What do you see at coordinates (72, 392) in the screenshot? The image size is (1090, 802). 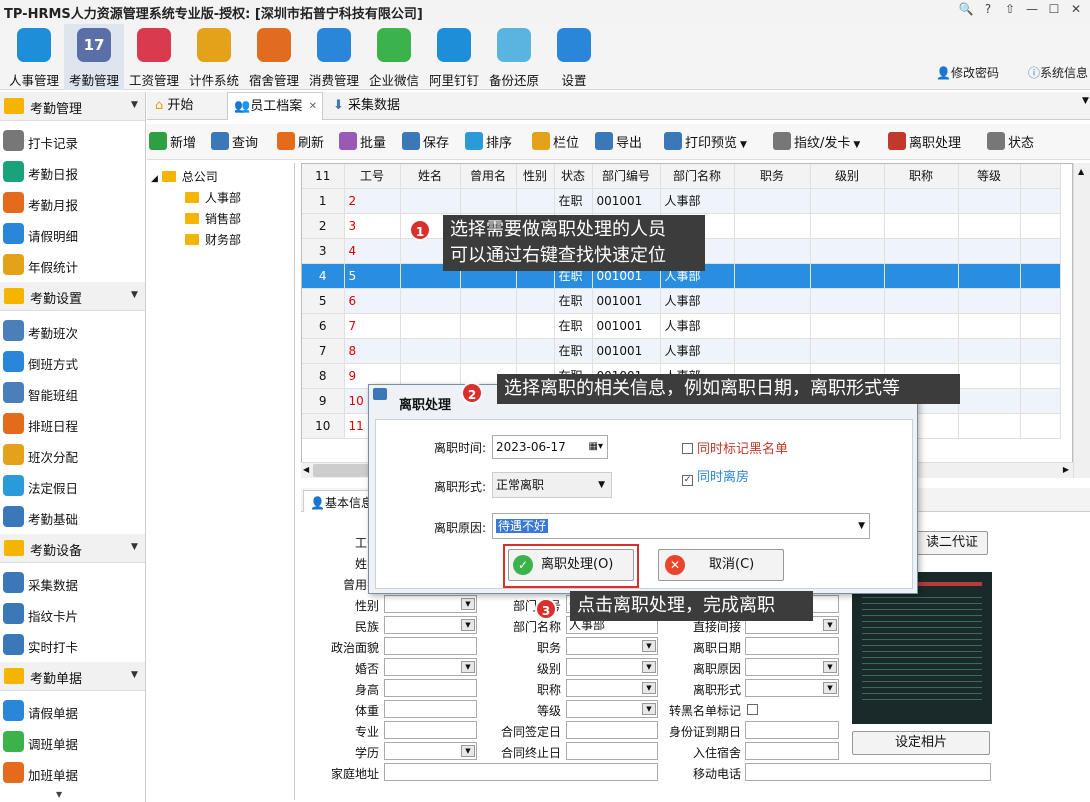 I see `sidebar-item: 智能班组` at bounding box center [72, 392].